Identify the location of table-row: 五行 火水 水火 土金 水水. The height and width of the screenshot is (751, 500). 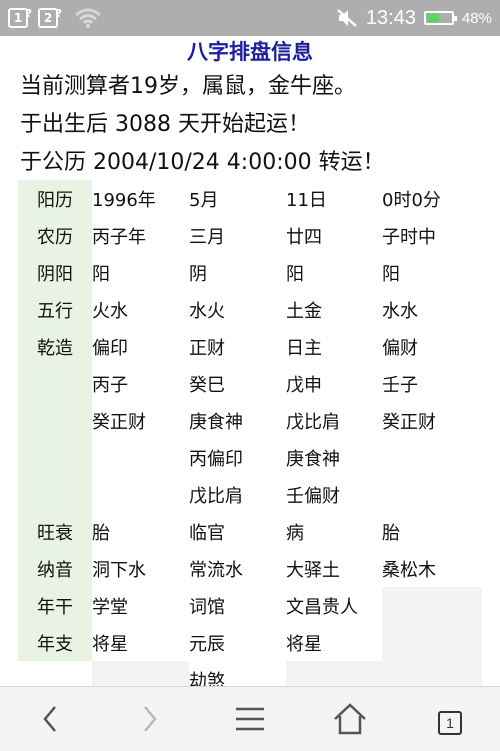
(250, 309).